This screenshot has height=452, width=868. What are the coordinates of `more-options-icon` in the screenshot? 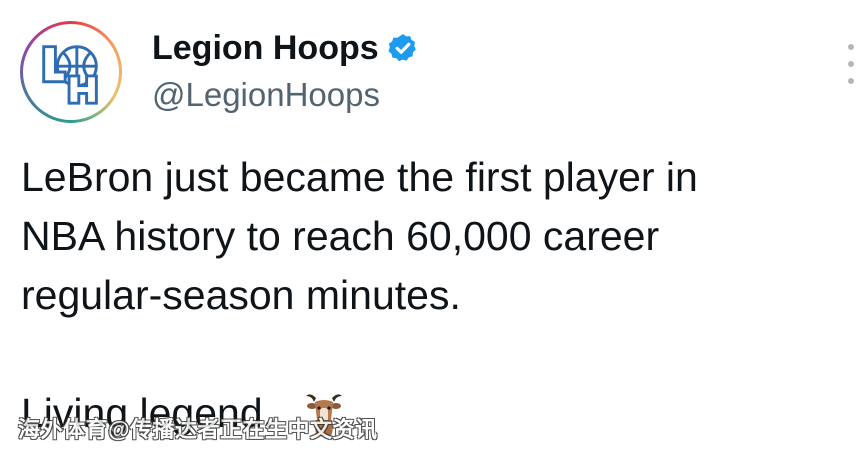 It's located at (851, 64).